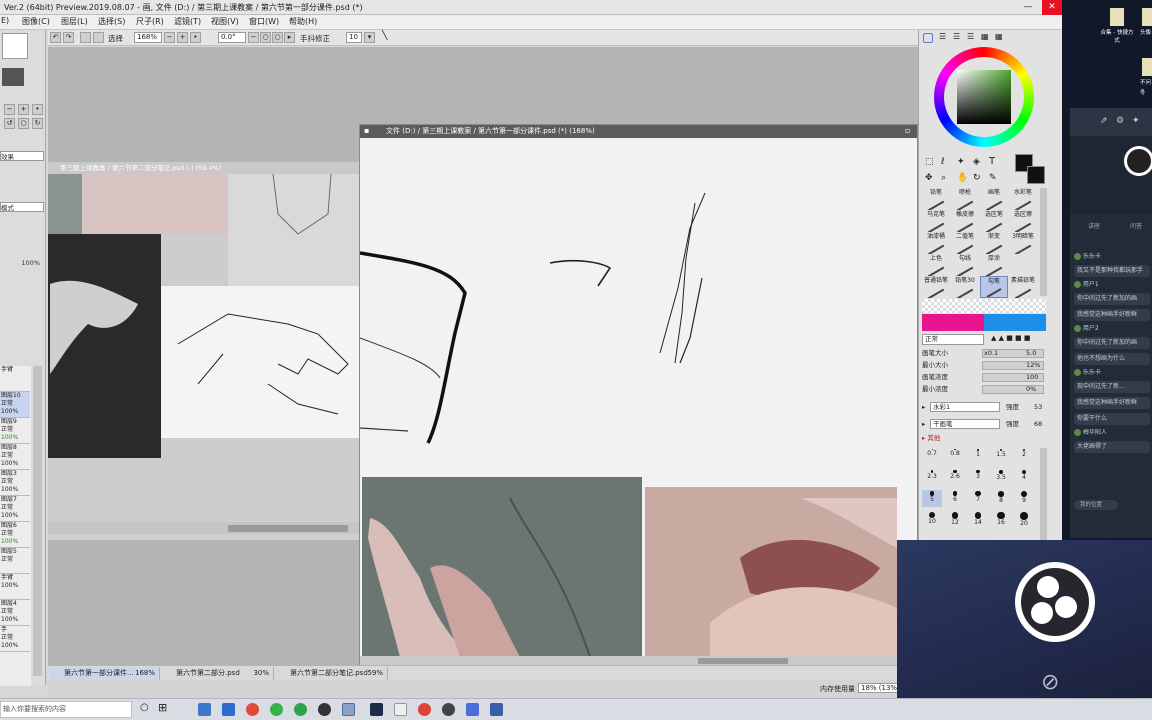 The height and width of the screenshot is (720, 1152). I want to click on brush-grid-scrollbar, so click(1043, 242).